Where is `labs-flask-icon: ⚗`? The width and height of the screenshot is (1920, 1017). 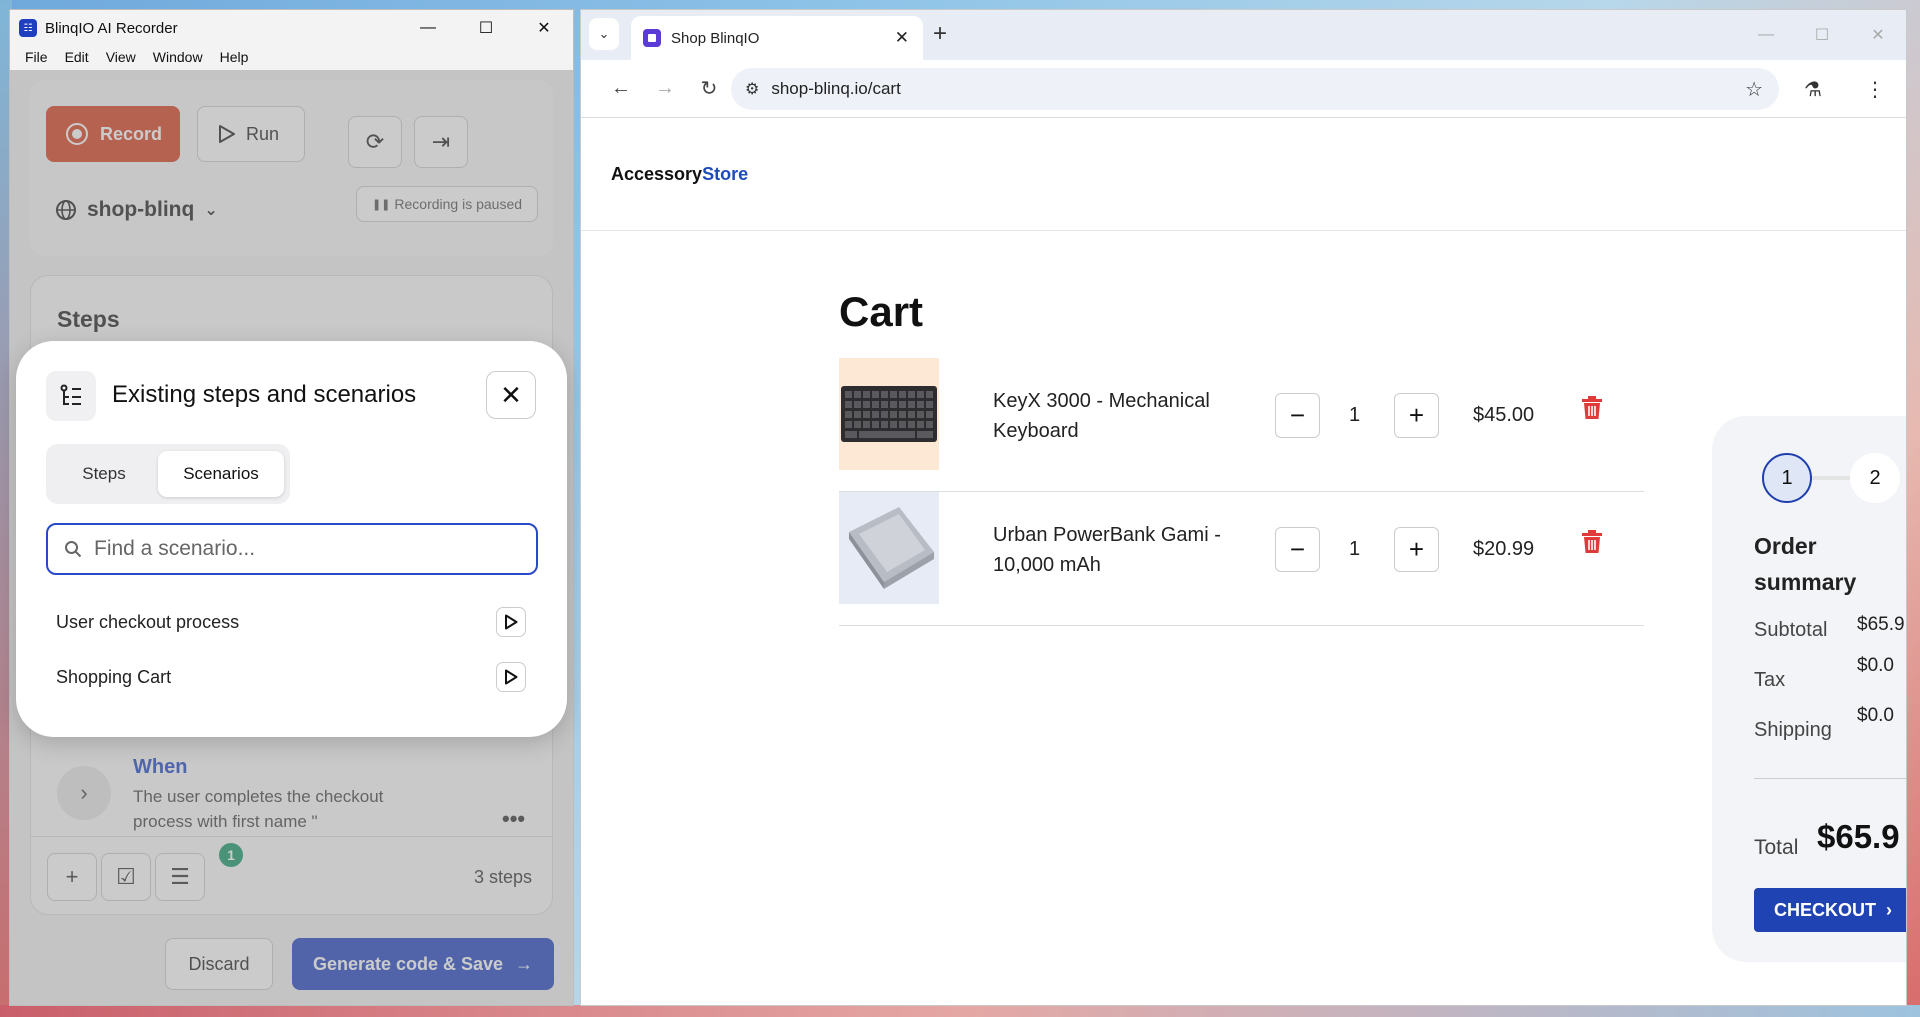
labs-flask-icon: ⚗ is located at coordinates (1813, 89).